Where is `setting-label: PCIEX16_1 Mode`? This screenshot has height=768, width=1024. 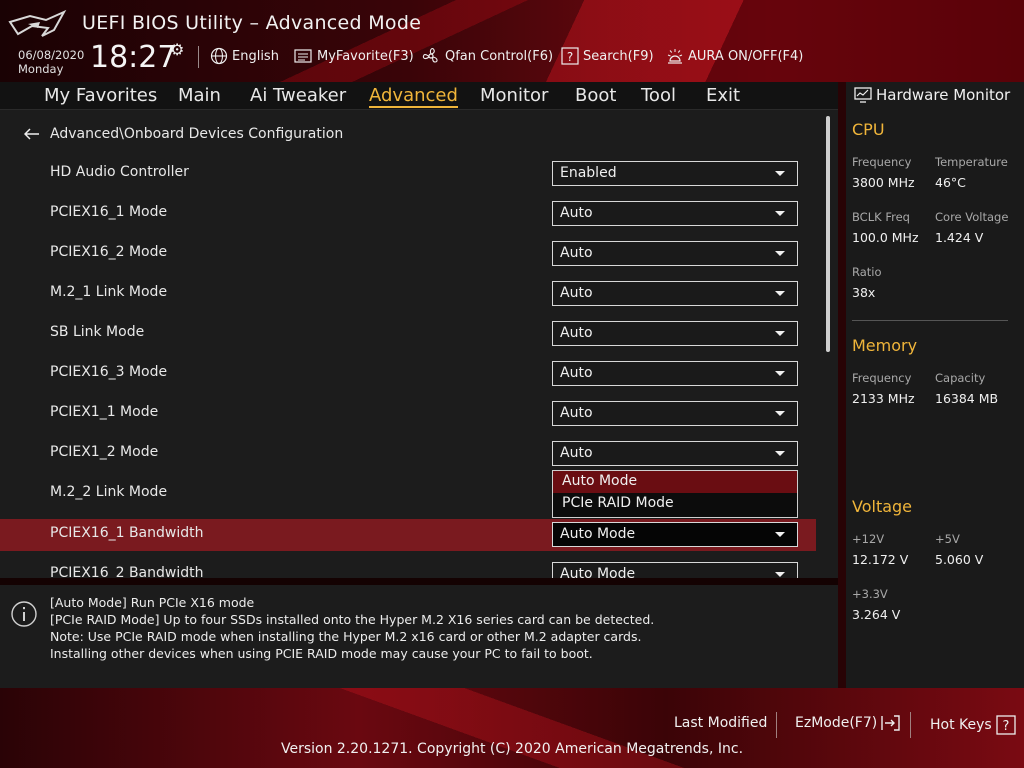 setting-label: PCIEX16_1 Mode is located at coordinates (109, 212).